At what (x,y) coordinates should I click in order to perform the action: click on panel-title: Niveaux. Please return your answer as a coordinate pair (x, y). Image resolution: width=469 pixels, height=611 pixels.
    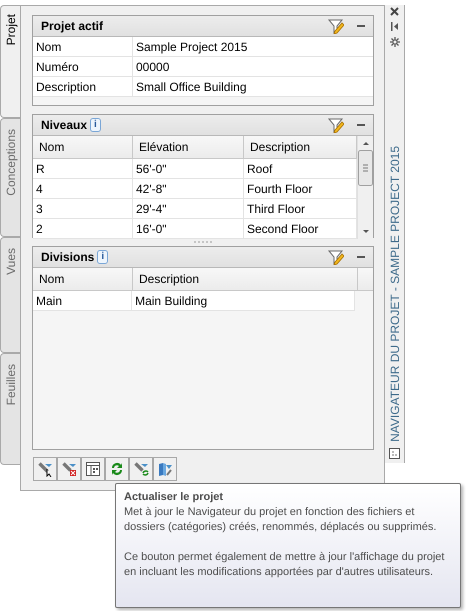
    Looking at the image, I should click on (64, 125).